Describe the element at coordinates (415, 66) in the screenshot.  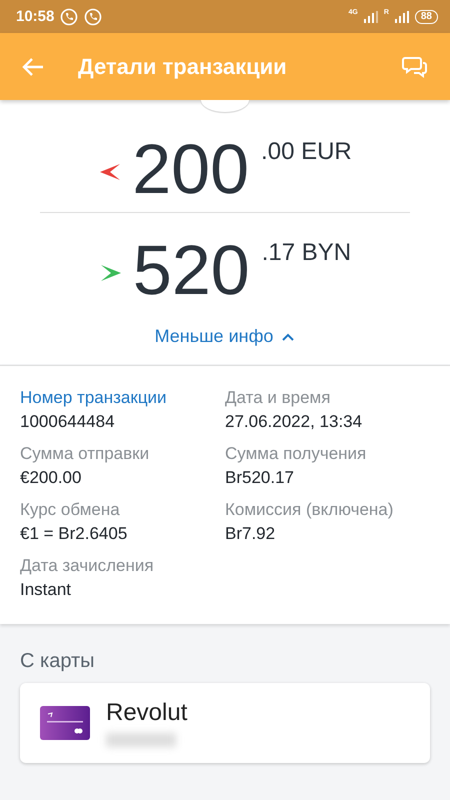
I see `chat-button` at that location.